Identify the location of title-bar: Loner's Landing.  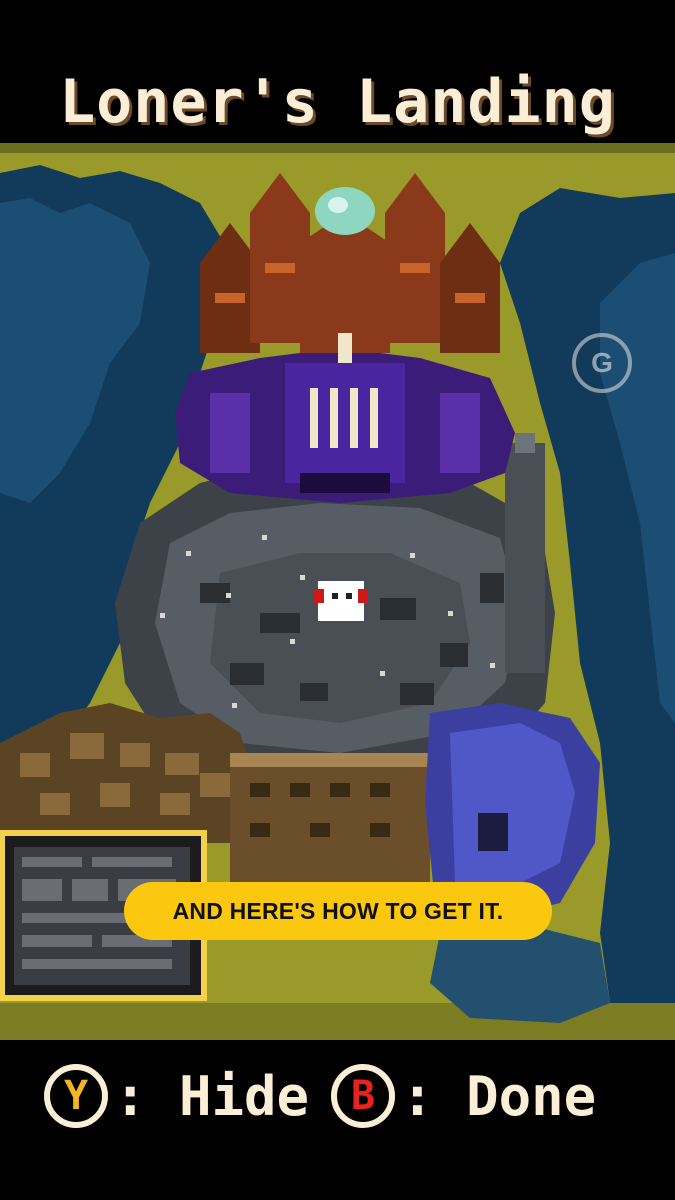
(337, 71).